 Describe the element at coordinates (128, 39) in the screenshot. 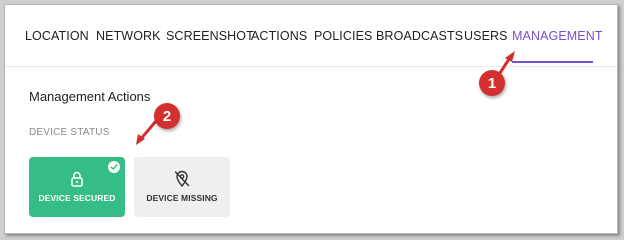

I see `tab-network: NETWORK` at that location.